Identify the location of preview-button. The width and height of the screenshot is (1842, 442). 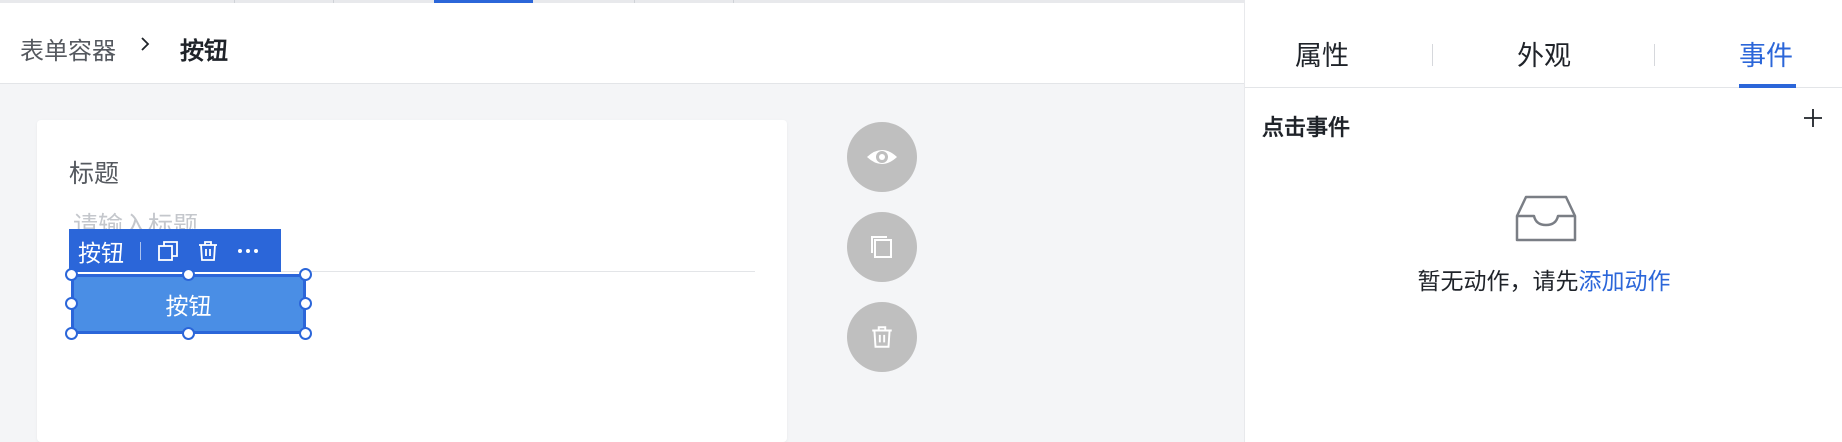
(882, 157).